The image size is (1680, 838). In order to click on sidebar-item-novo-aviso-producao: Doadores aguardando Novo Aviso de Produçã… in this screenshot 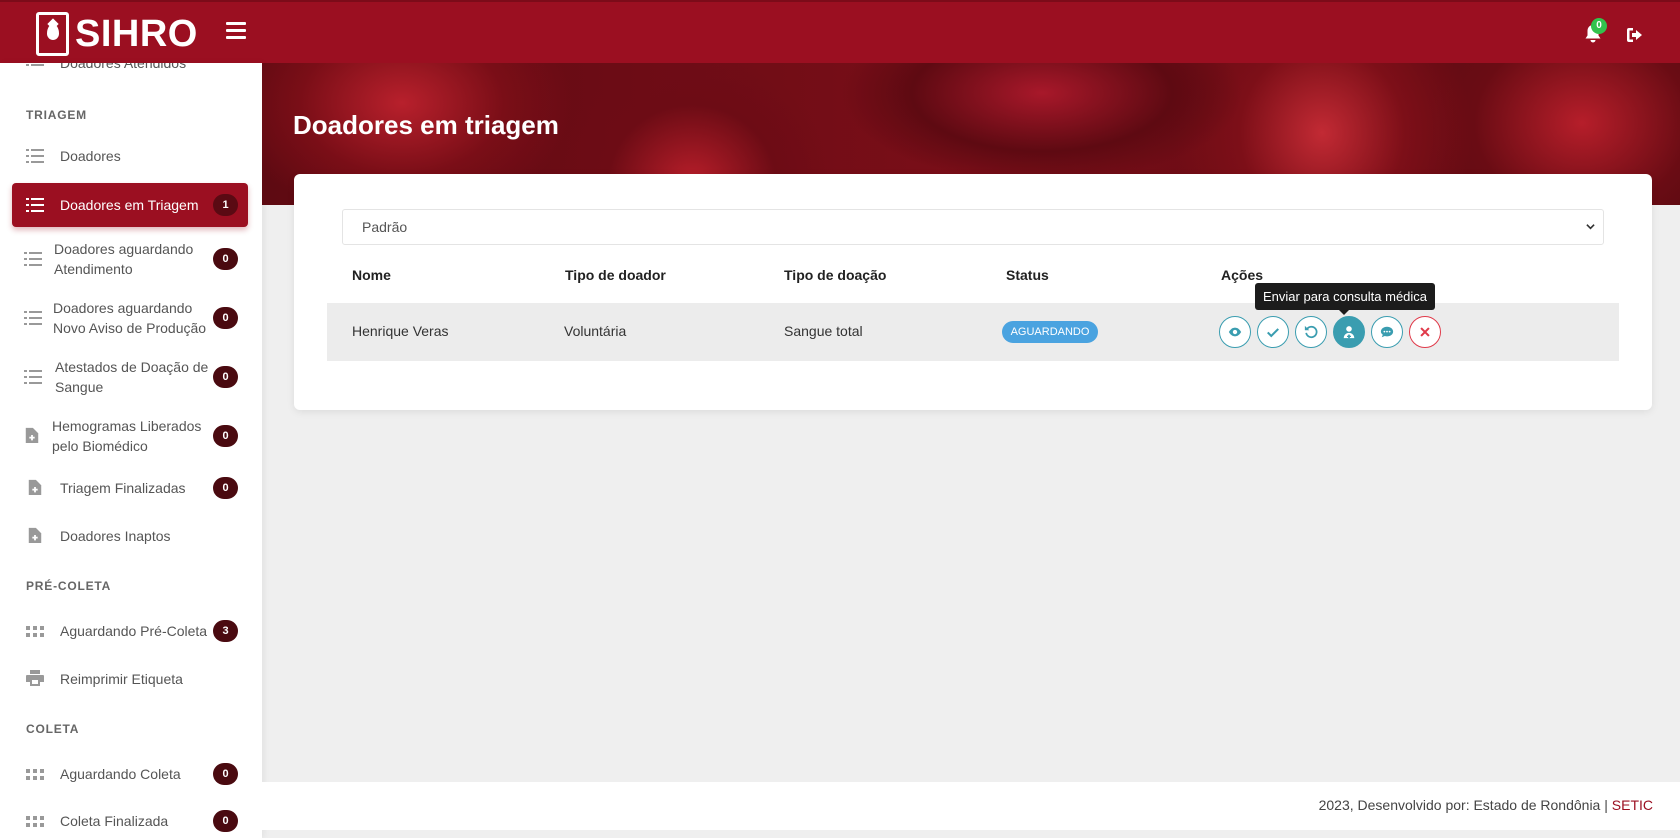, I will do `click(130, 318)`.